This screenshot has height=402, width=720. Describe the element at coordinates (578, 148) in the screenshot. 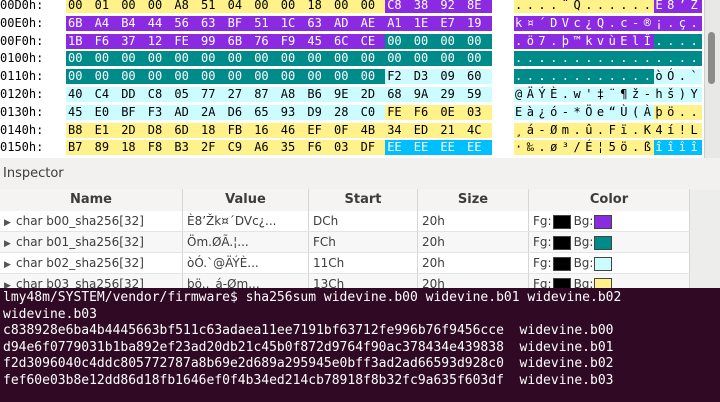

I see `hex-ascii-char: /` at that location.